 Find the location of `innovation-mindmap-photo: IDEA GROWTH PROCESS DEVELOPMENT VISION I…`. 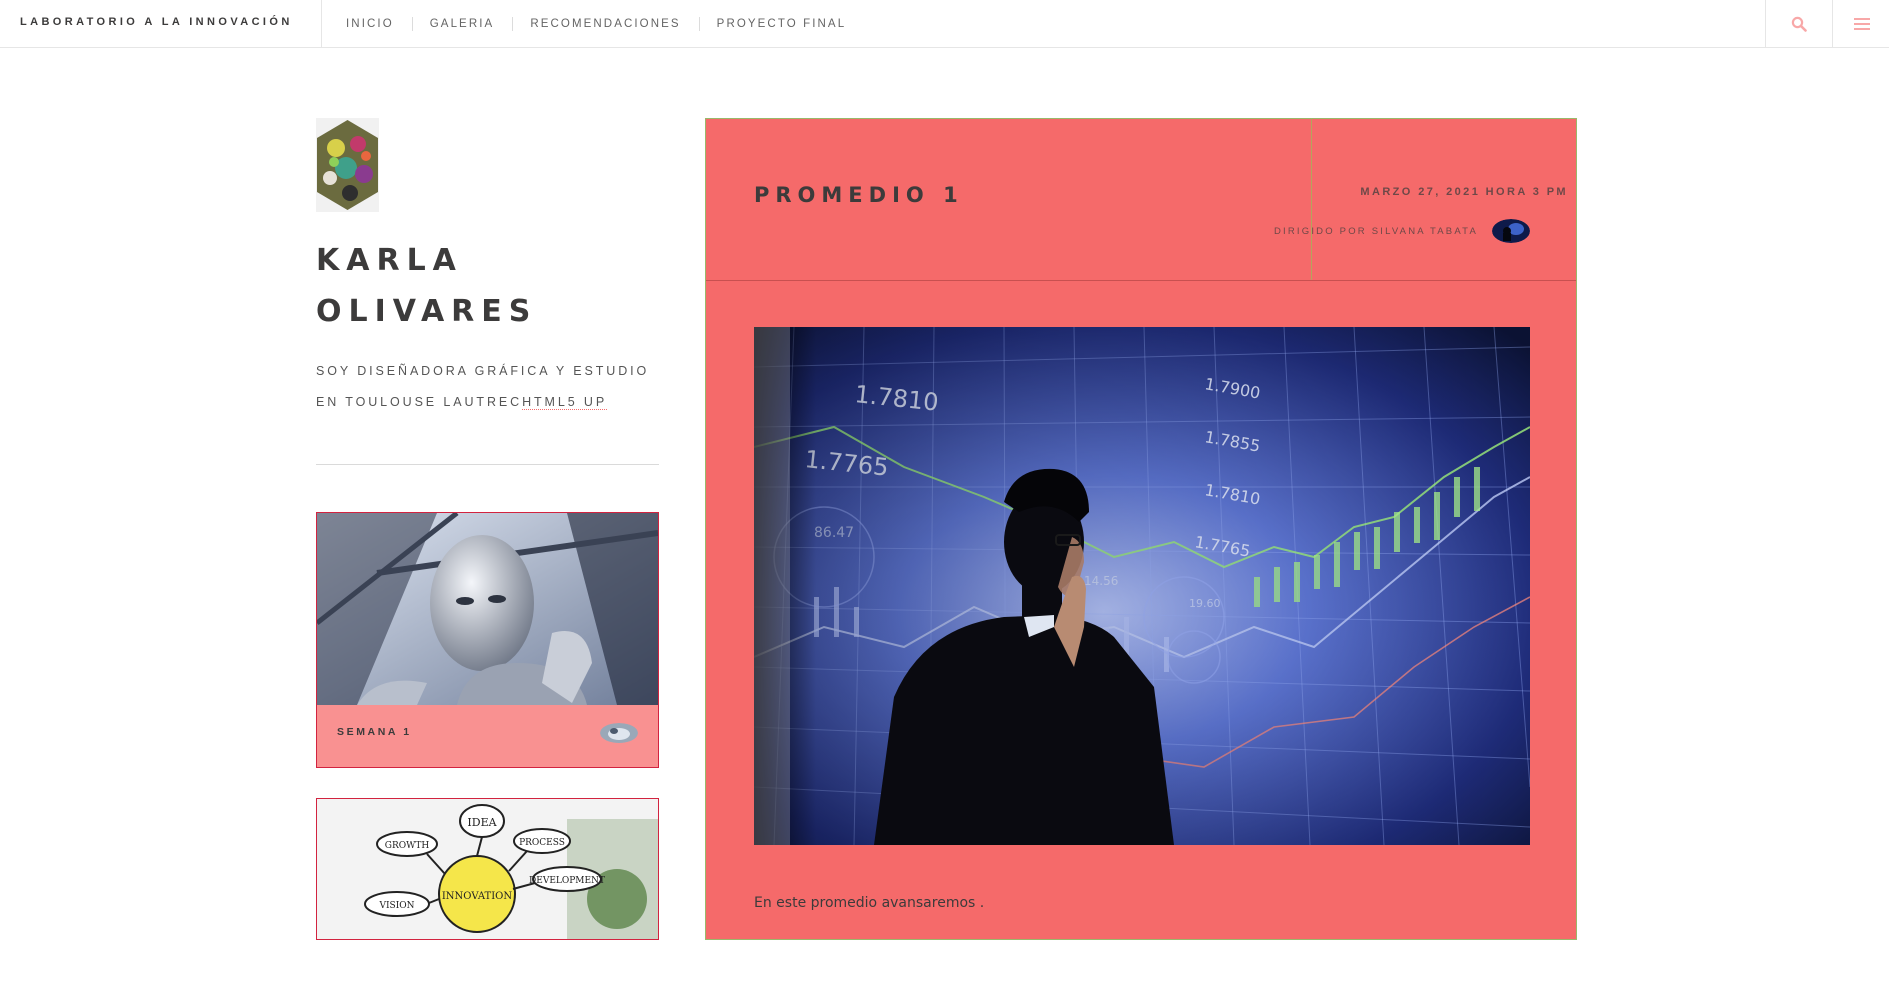

innovation-mindmap-photo: IDEA GROWTH PROCESS DEVELOPMENT VISION I… is located at coordinates (487, 869).